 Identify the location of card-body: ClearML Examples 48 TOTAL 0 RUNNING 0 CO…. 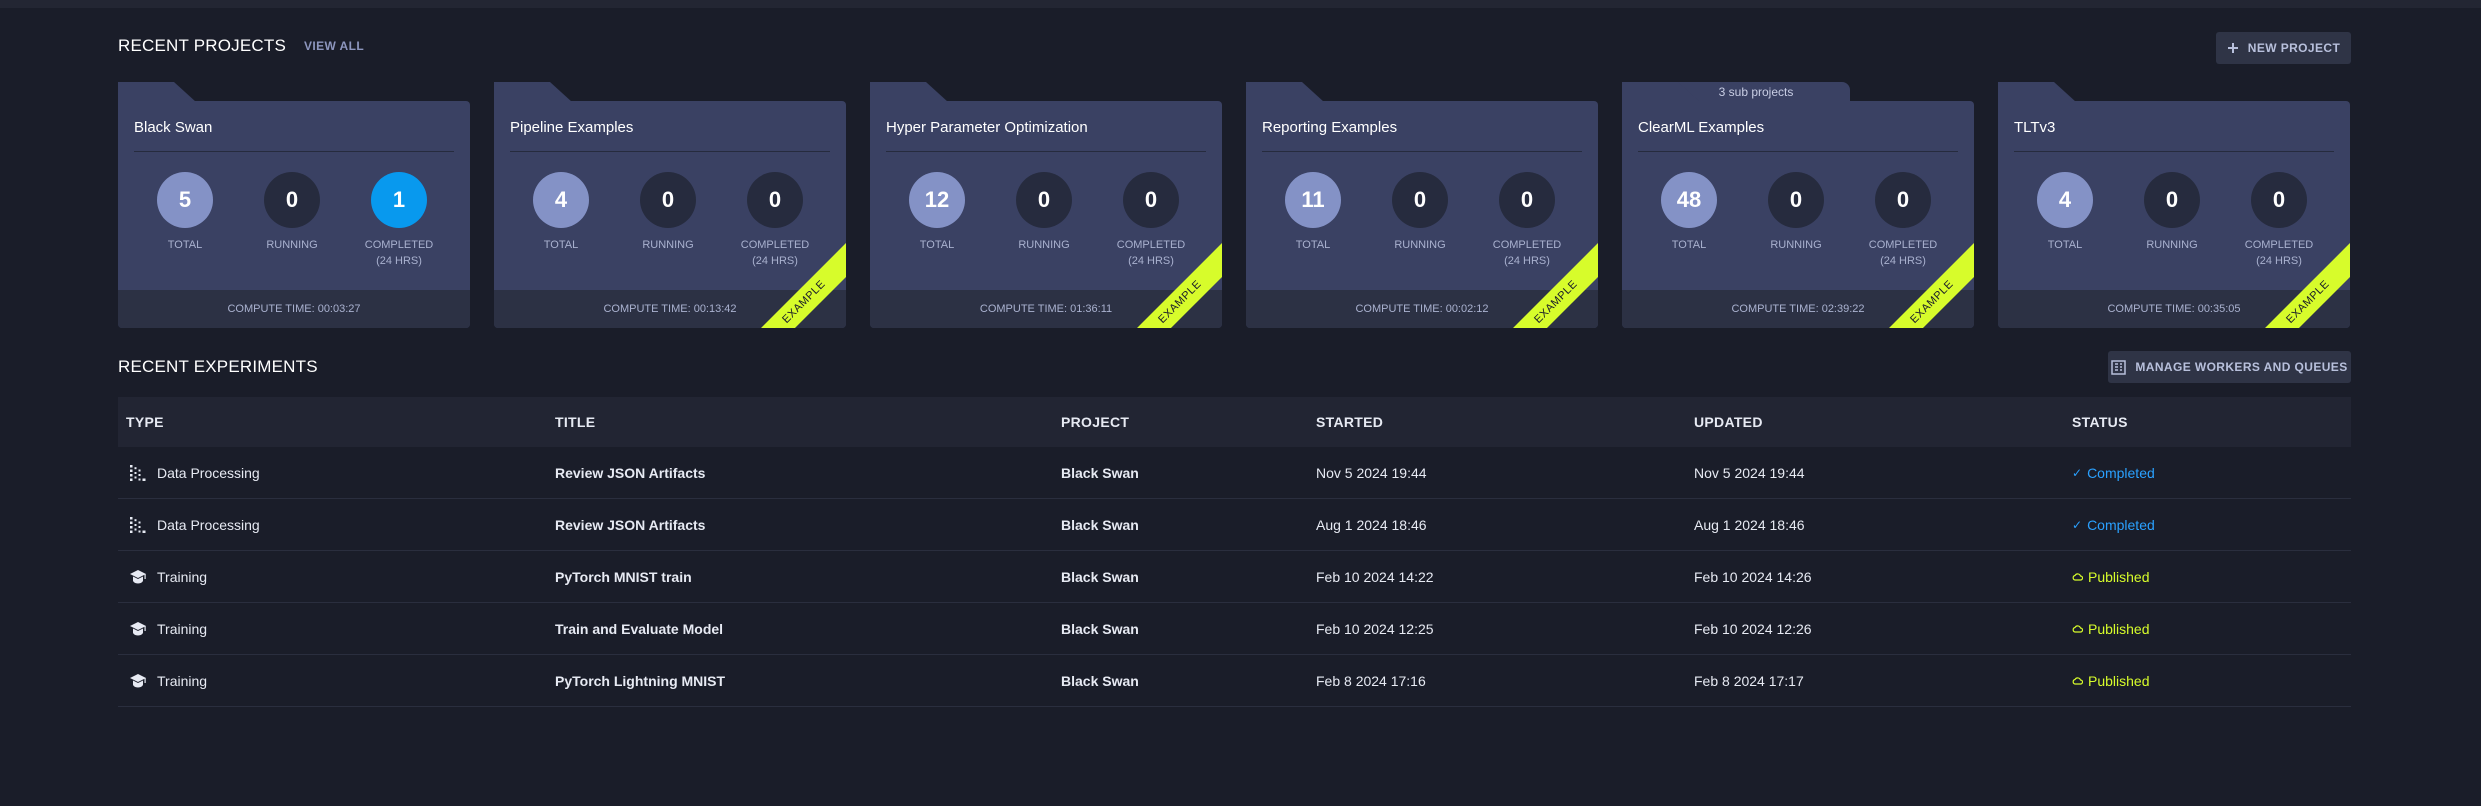
(1798, 214).